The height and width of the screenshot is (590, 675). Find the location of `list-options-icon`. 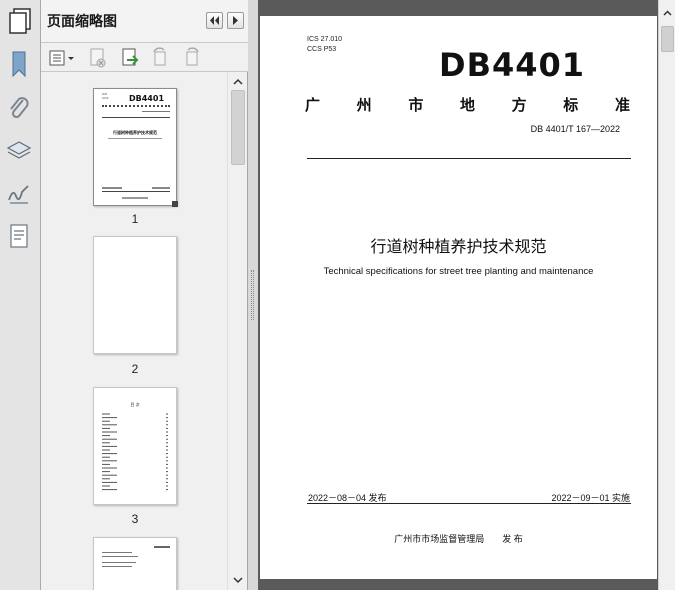

list-options-icon is located at coordinates (61, 58).